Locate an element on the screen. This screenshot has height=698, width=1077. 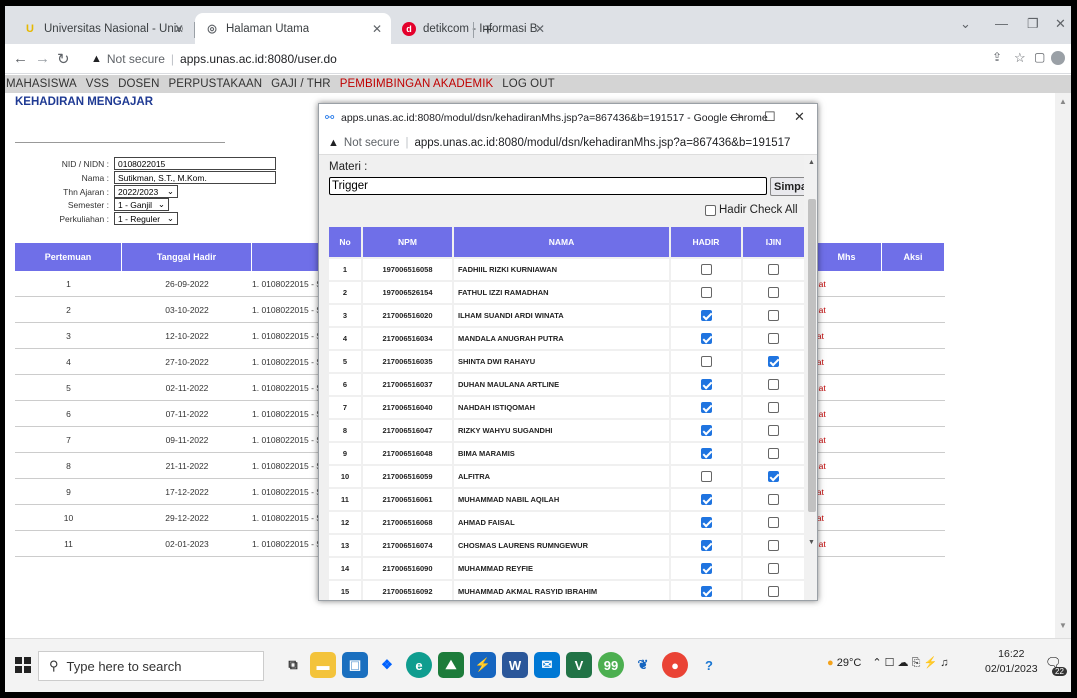
tab-unas: U Universitas Nasional - Universitas ✕ is located at coordinates (103, 28).